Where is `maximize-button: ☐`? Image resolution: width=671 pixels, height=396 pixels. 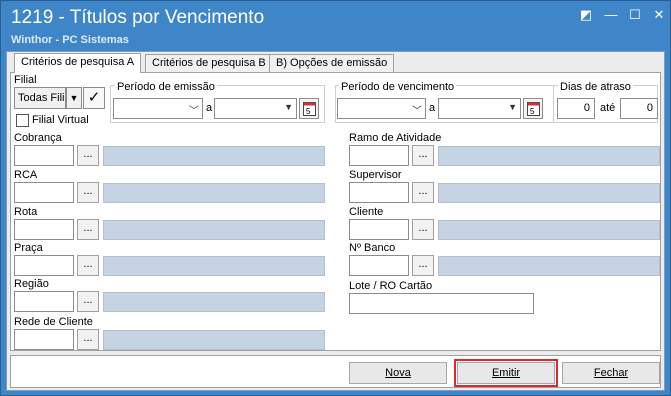
maximize-button: ☐ is located at coordinates (635, 15).